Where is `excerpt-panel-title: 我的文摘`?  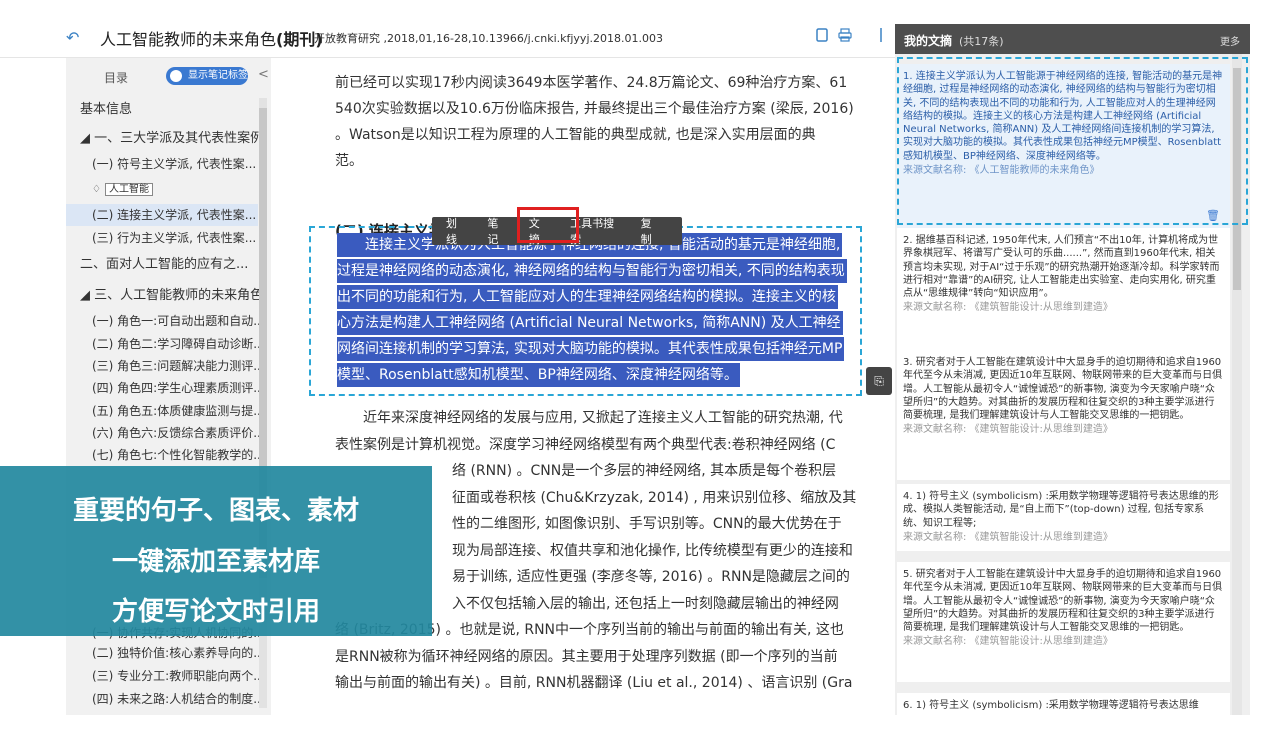 excerpt-panel-title: 我的文摘 is located at coordinates (928, 41).